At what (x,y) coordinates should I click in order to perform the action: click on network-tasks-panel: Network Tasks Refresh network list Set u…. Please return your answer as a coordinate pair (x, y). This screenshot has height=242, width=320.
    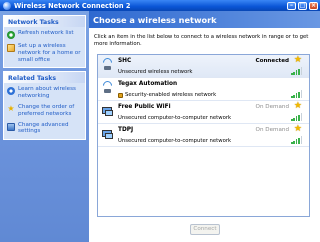
    Looking at the image, I should click on (44, 42).